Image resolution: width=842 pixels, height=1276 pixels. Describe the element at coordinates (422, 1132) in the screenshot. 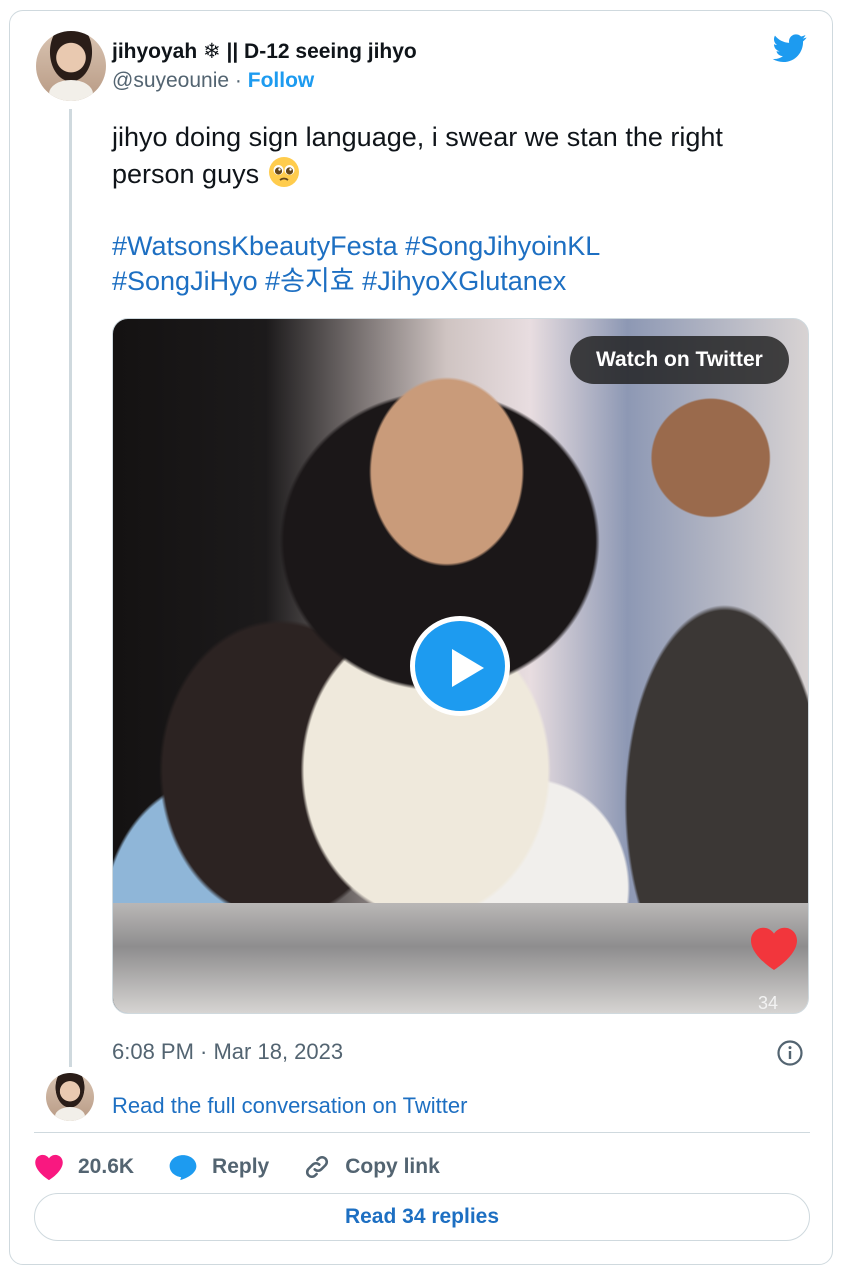

I see `actions-divider` at that location.